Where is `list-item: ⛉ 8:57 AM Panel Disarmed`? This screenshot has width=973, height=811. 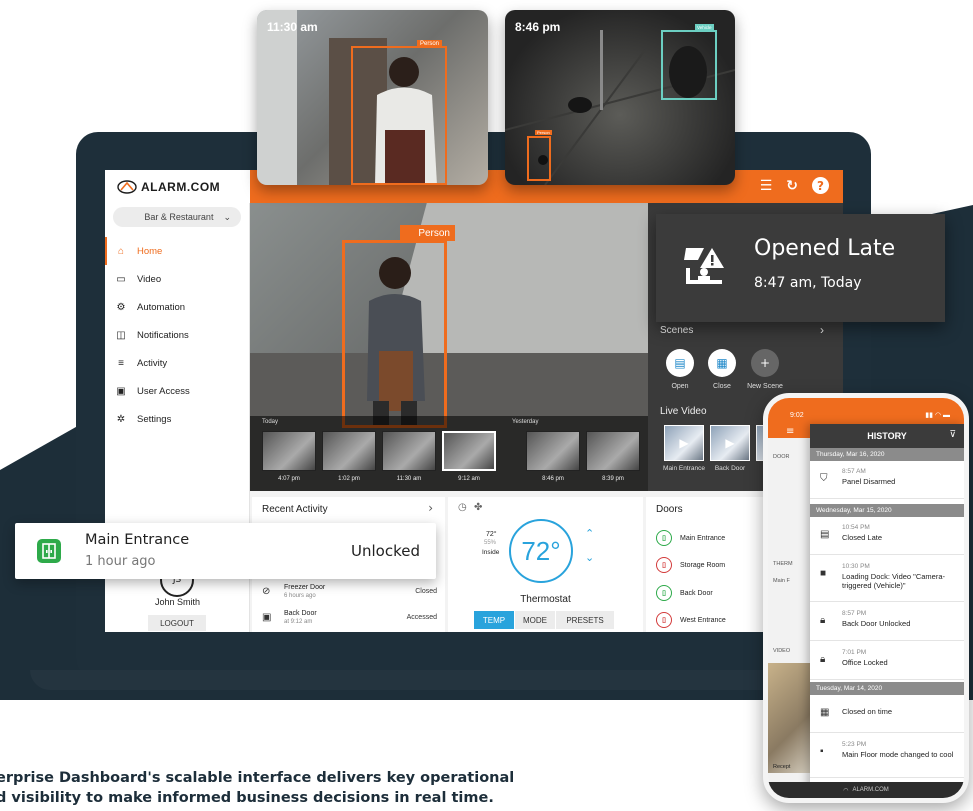 list-item: ⛉ 8:57 AM Panel Disarmed is located at coordinates (887, 480).